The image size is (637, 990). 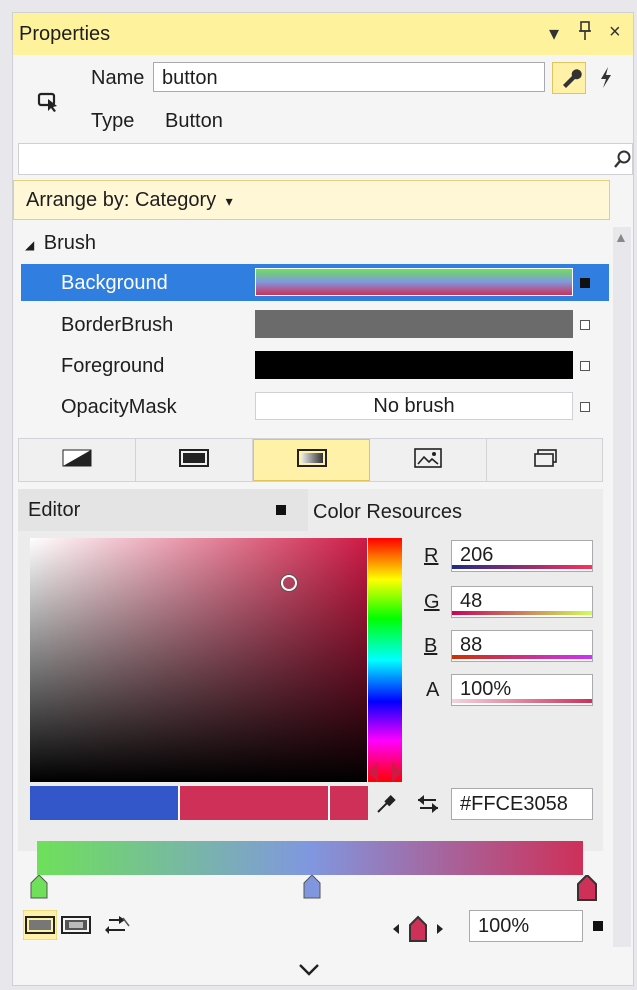 What do you see at coordinates (414, 406) in the screenshot?
I see `brush-swatch: No brush` at bounding box center [414, 406].